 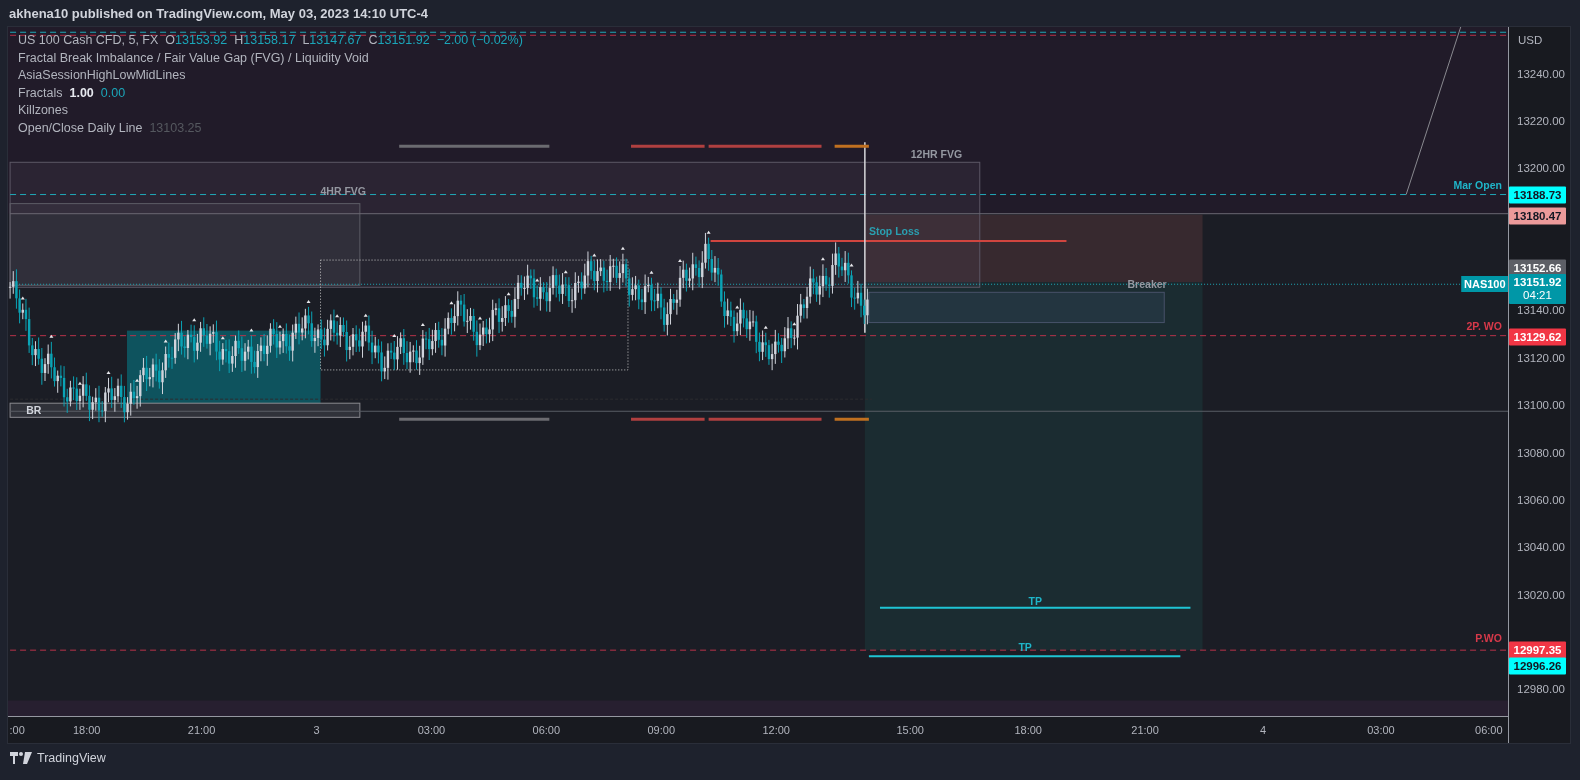 I want to click on indicator-name: AsiaSessionHighLowMidLines, so click(x=102, y=75).